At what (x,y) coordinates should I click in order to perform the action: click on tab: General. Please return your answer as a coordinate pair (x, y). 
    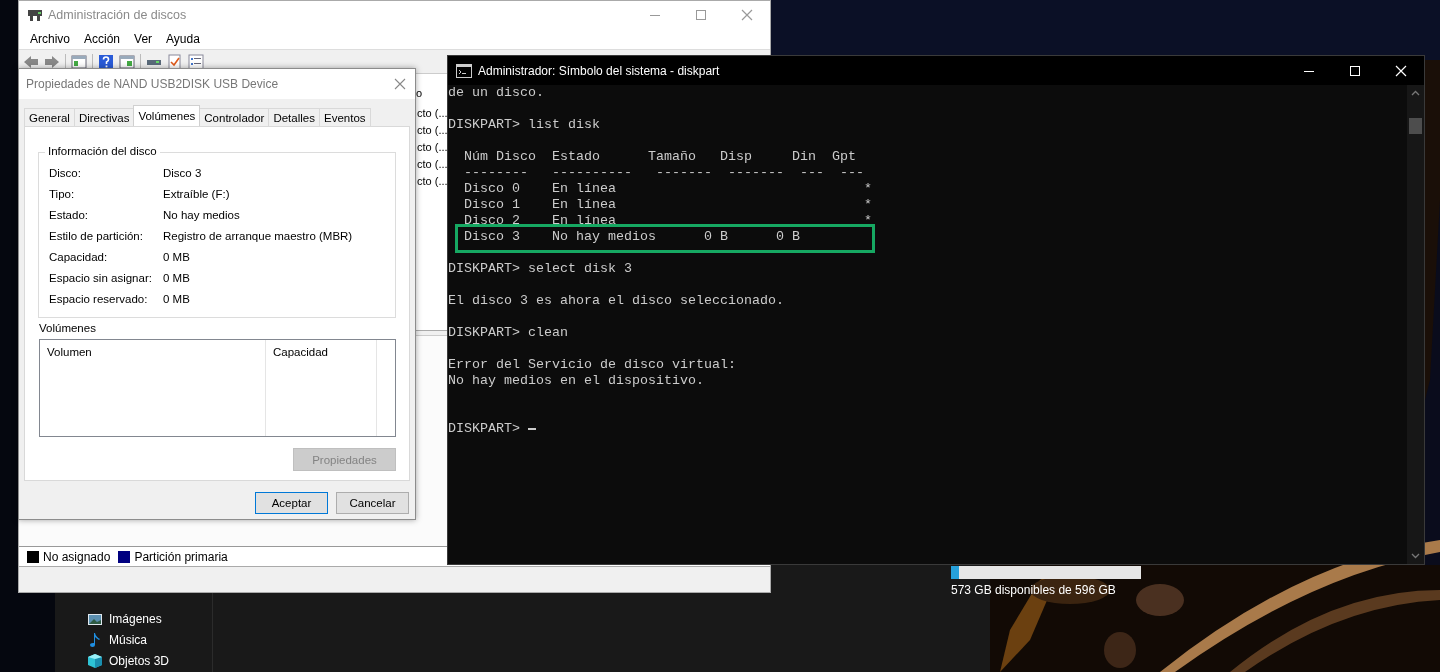
    Looking at the image, I should click on (49, 117).